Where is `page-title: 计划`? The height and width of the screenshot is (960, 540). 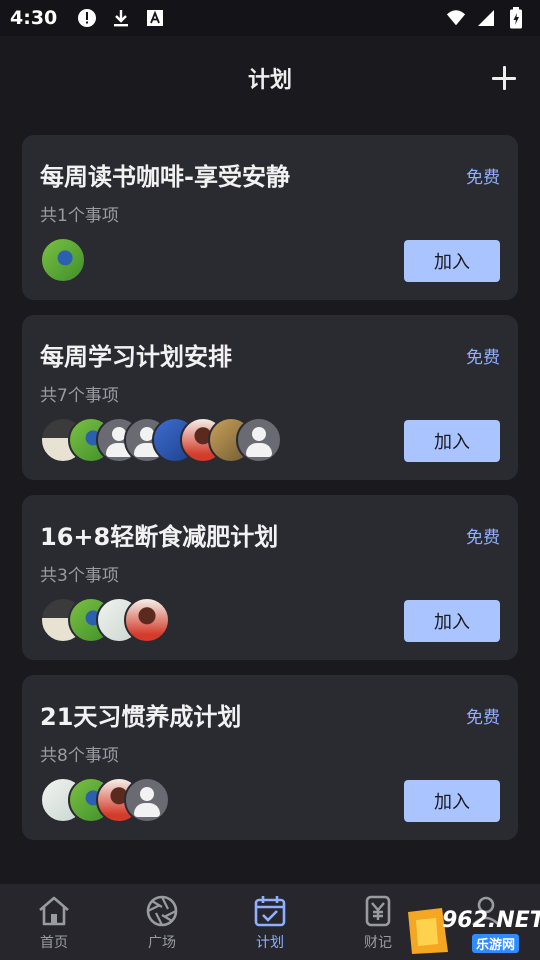
page-title: 计划 is located at coordinates (269, 80).